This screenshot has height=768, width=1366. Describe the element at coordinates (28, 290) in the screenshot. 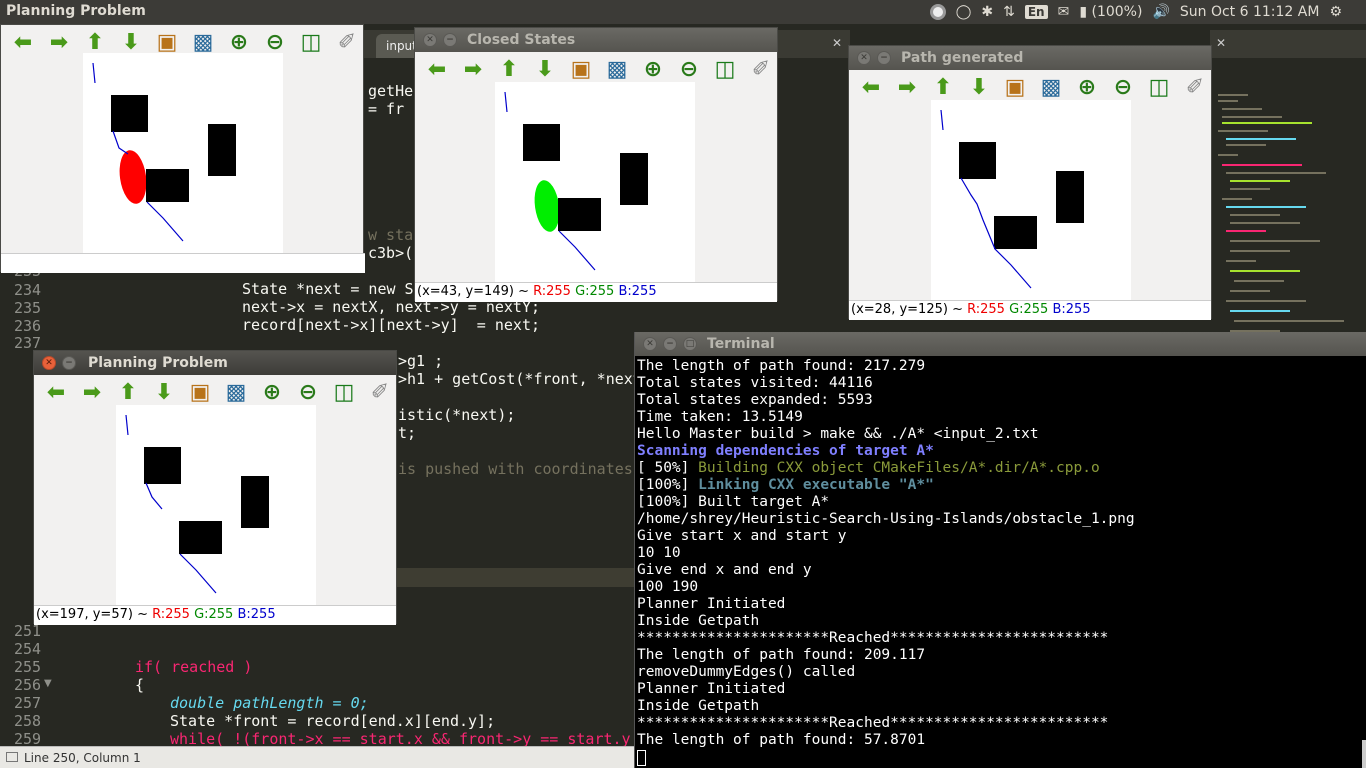

I see `line-number: 234` at that location.